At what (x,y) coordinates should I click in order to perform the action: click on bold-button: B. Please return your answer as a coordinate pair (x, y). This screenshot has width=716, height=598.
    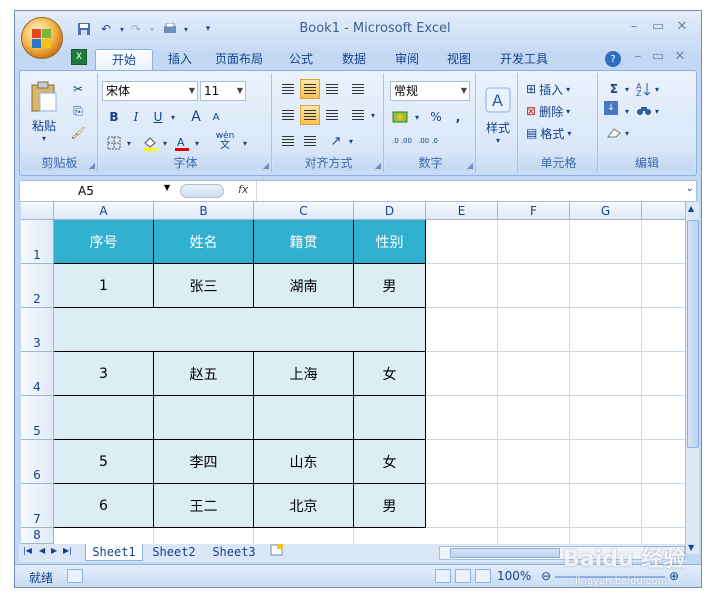
    Looking at the image, I should click on (114, 117).